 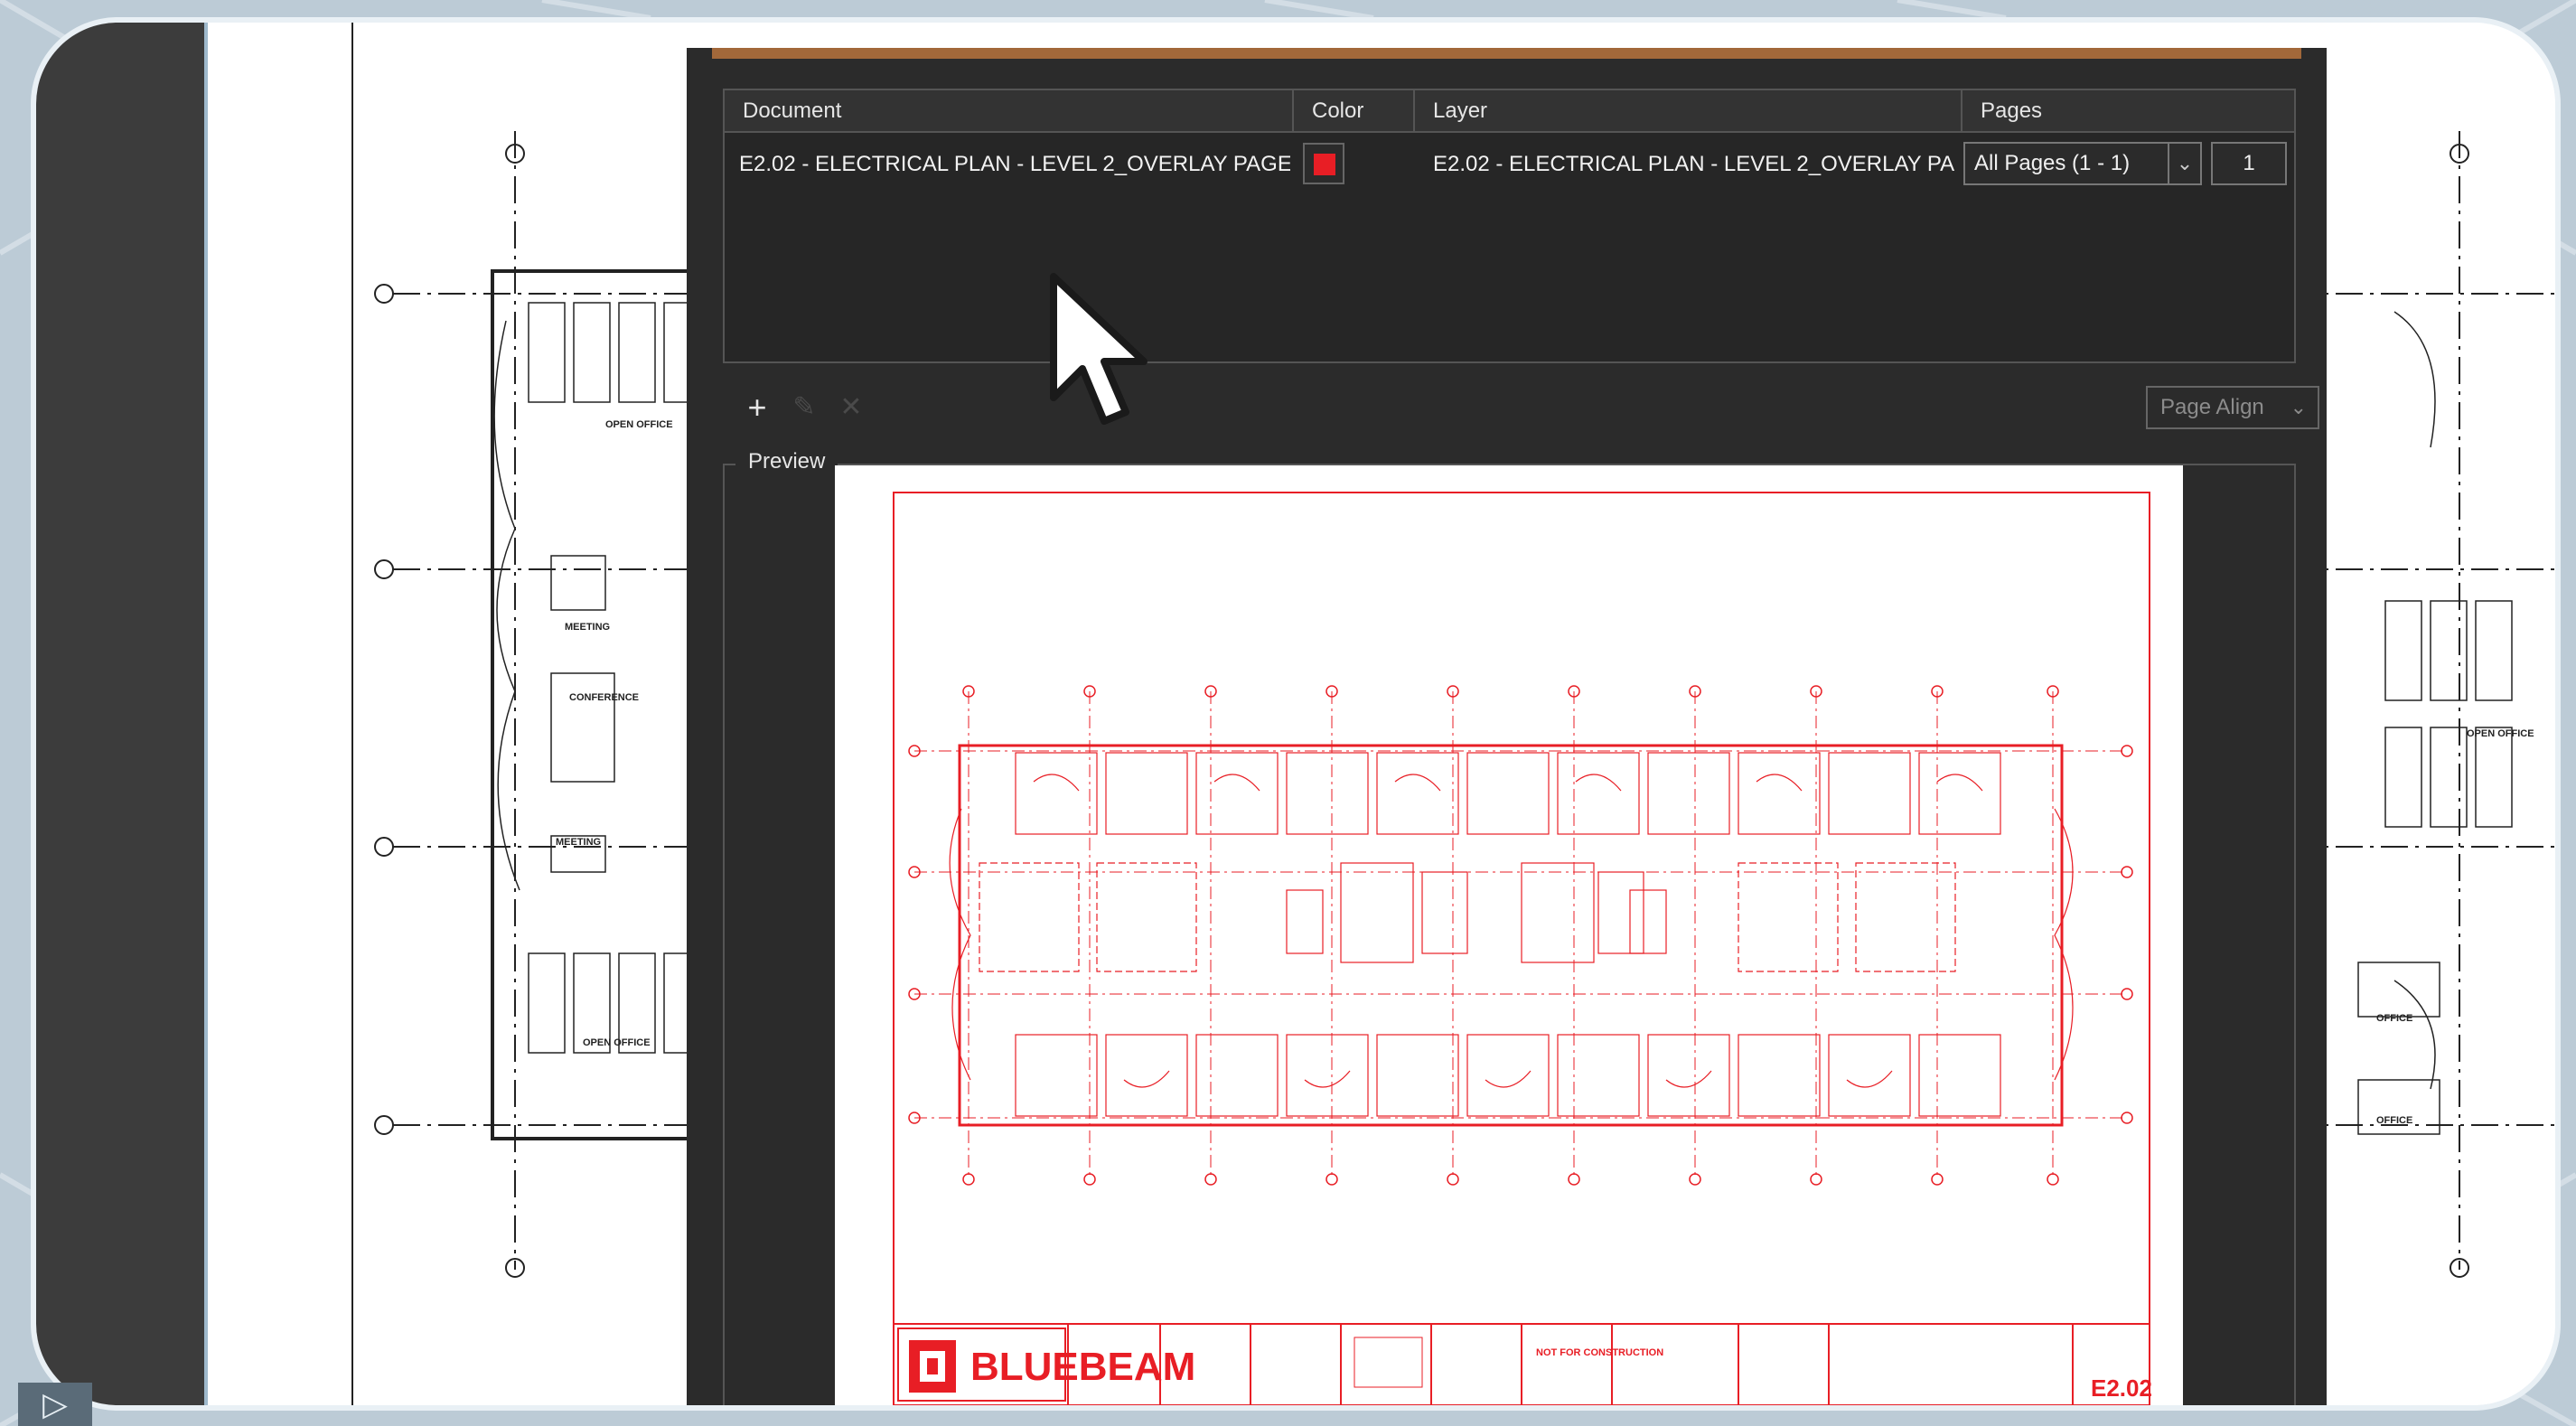 What do you see at coordinates (932, 1367) in the screenshot?
I see `bluebeam-logo` at bounding box center [932, 1367].